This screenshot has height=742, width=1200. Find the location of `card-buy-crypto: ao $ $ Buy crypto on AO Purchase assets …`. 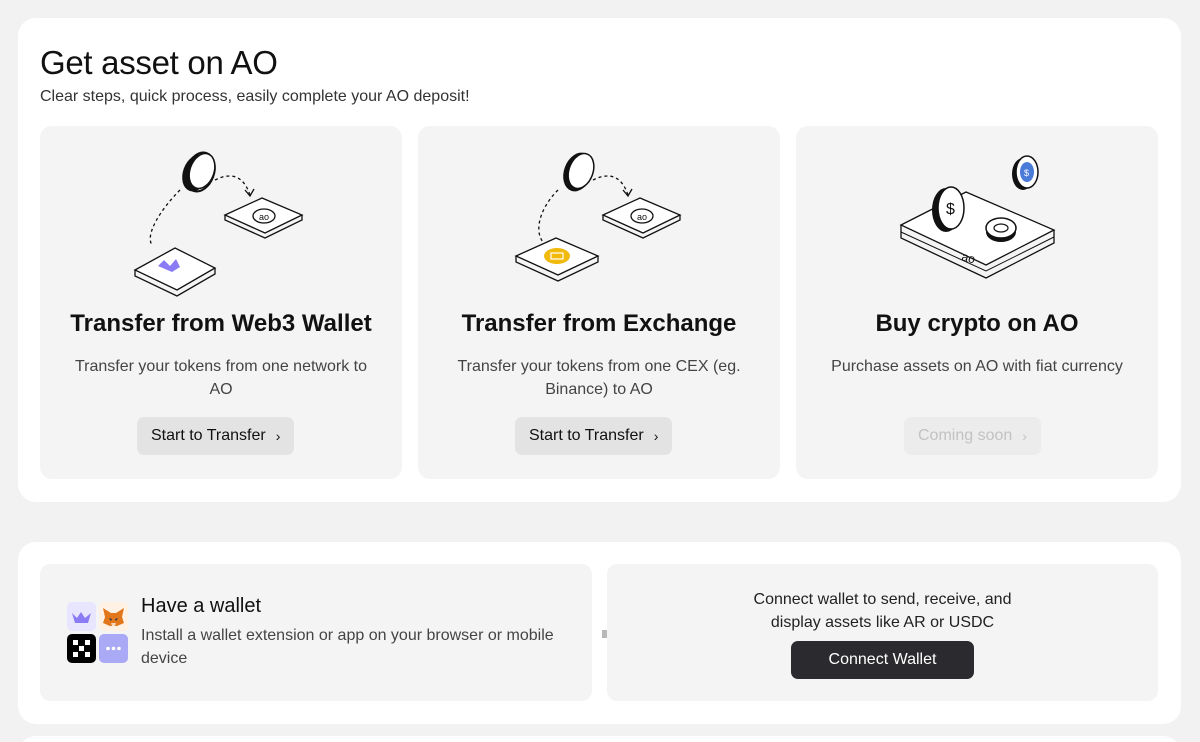

card-buy-crypto: ao $ $ Buy crypto on AO Purchase assets … is located at coordinates (977, 302).